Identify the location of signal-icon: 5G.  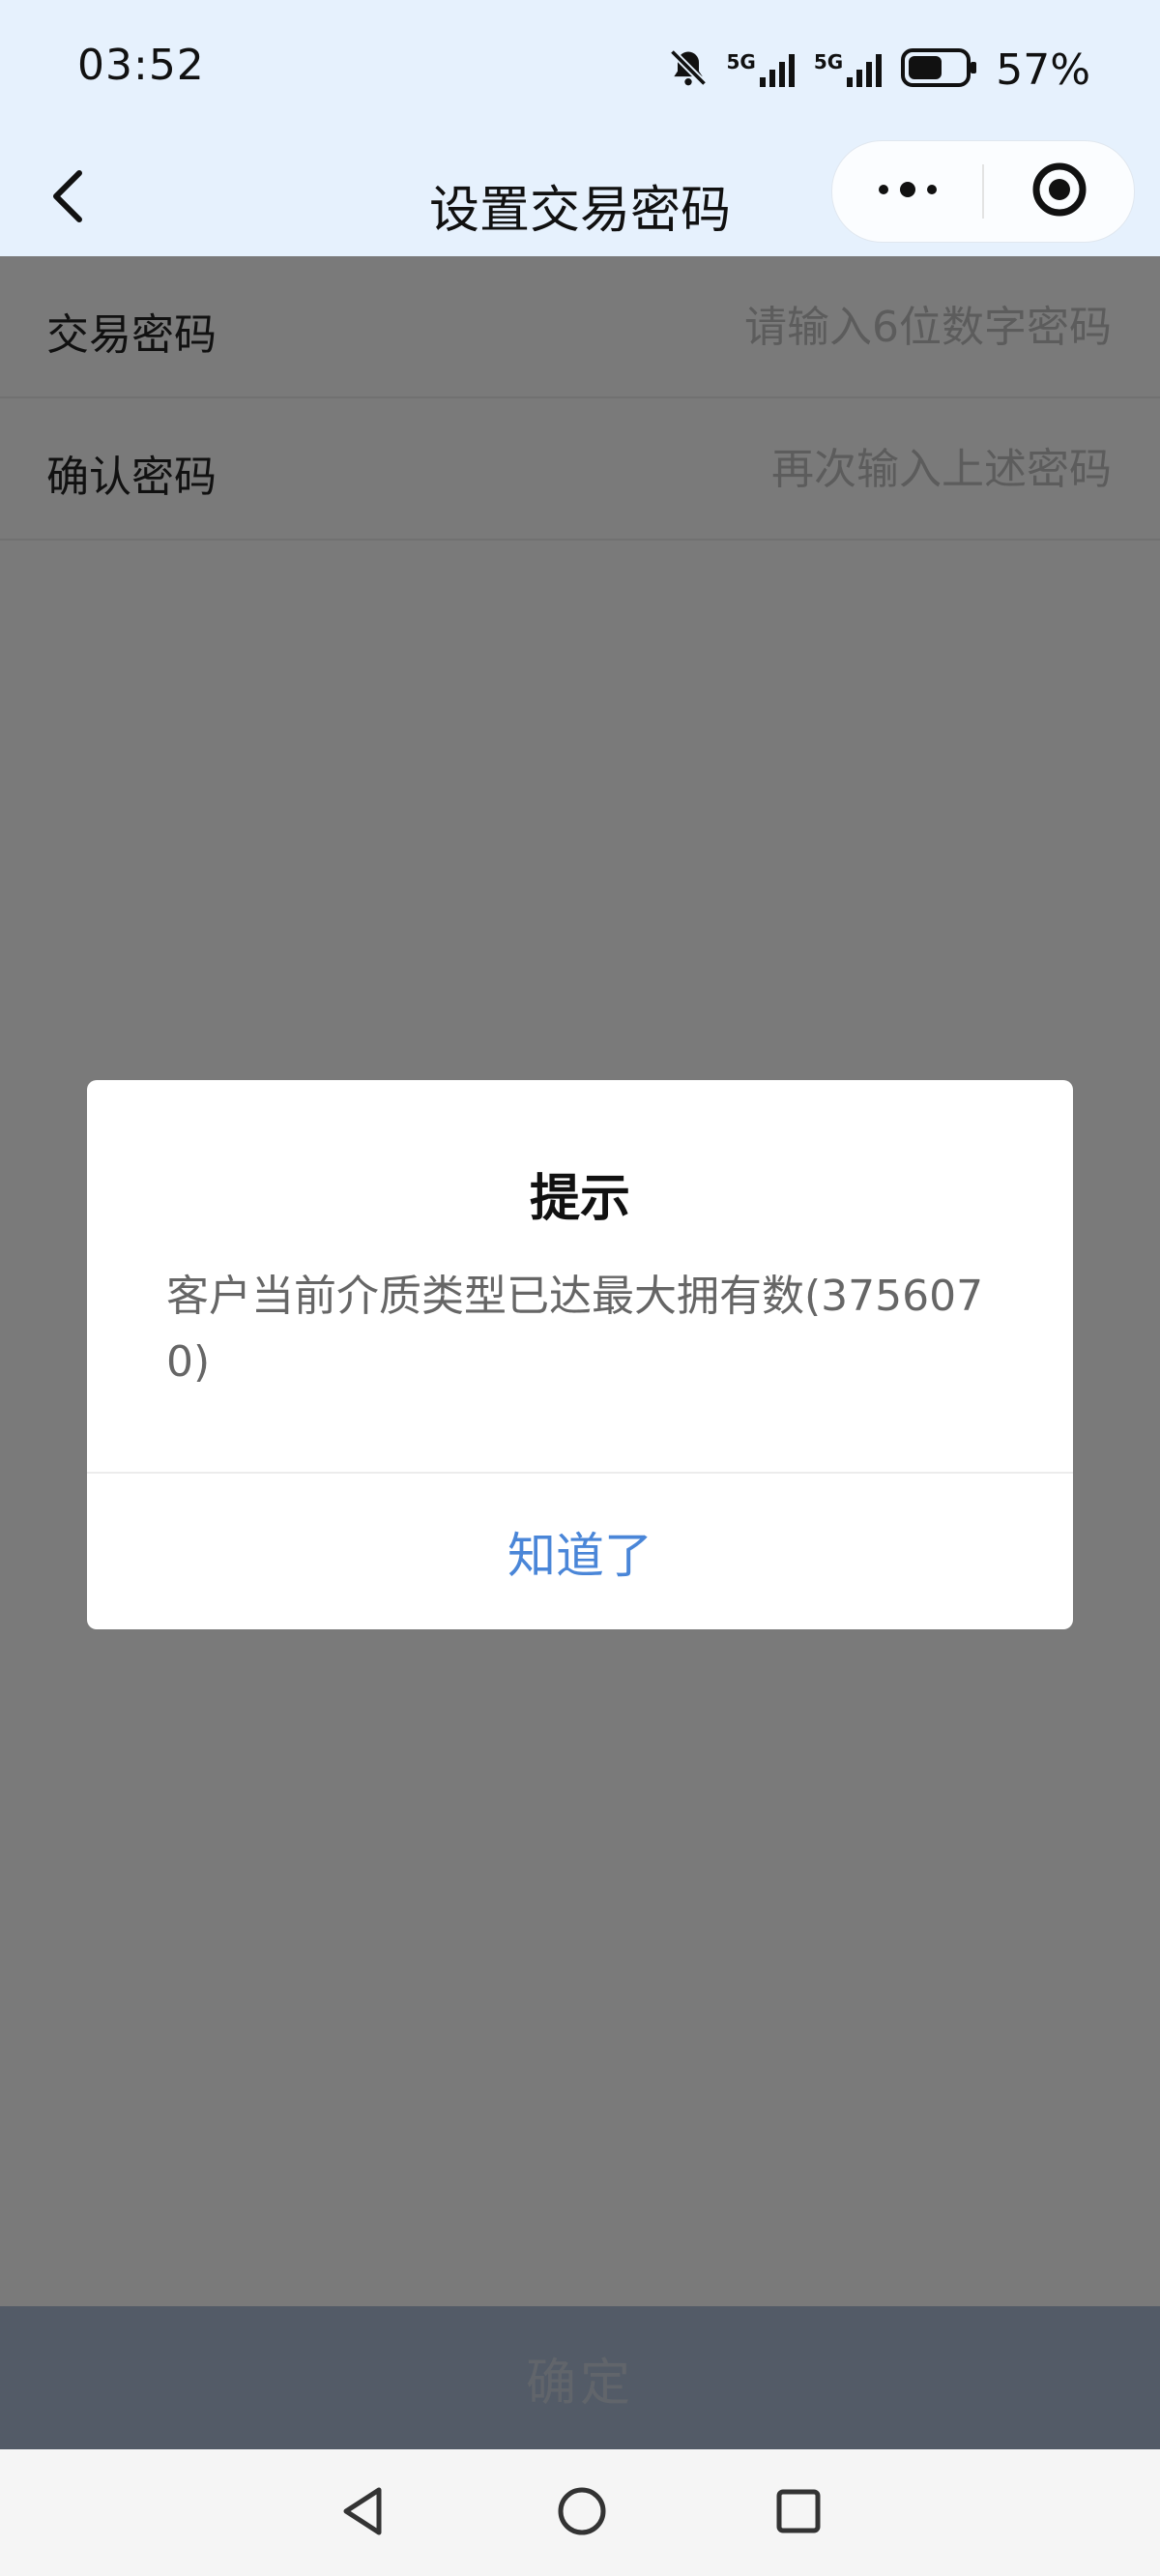
(762, 69).